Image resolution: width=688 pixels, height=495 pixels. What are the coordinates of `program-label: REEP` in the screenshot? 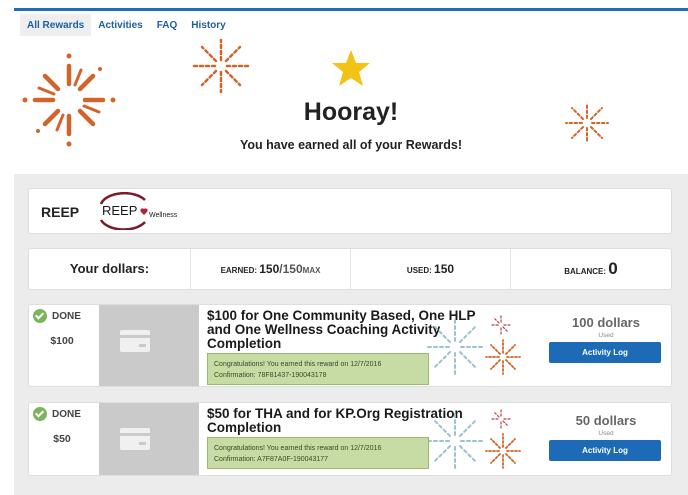 It's located at (60, 212).